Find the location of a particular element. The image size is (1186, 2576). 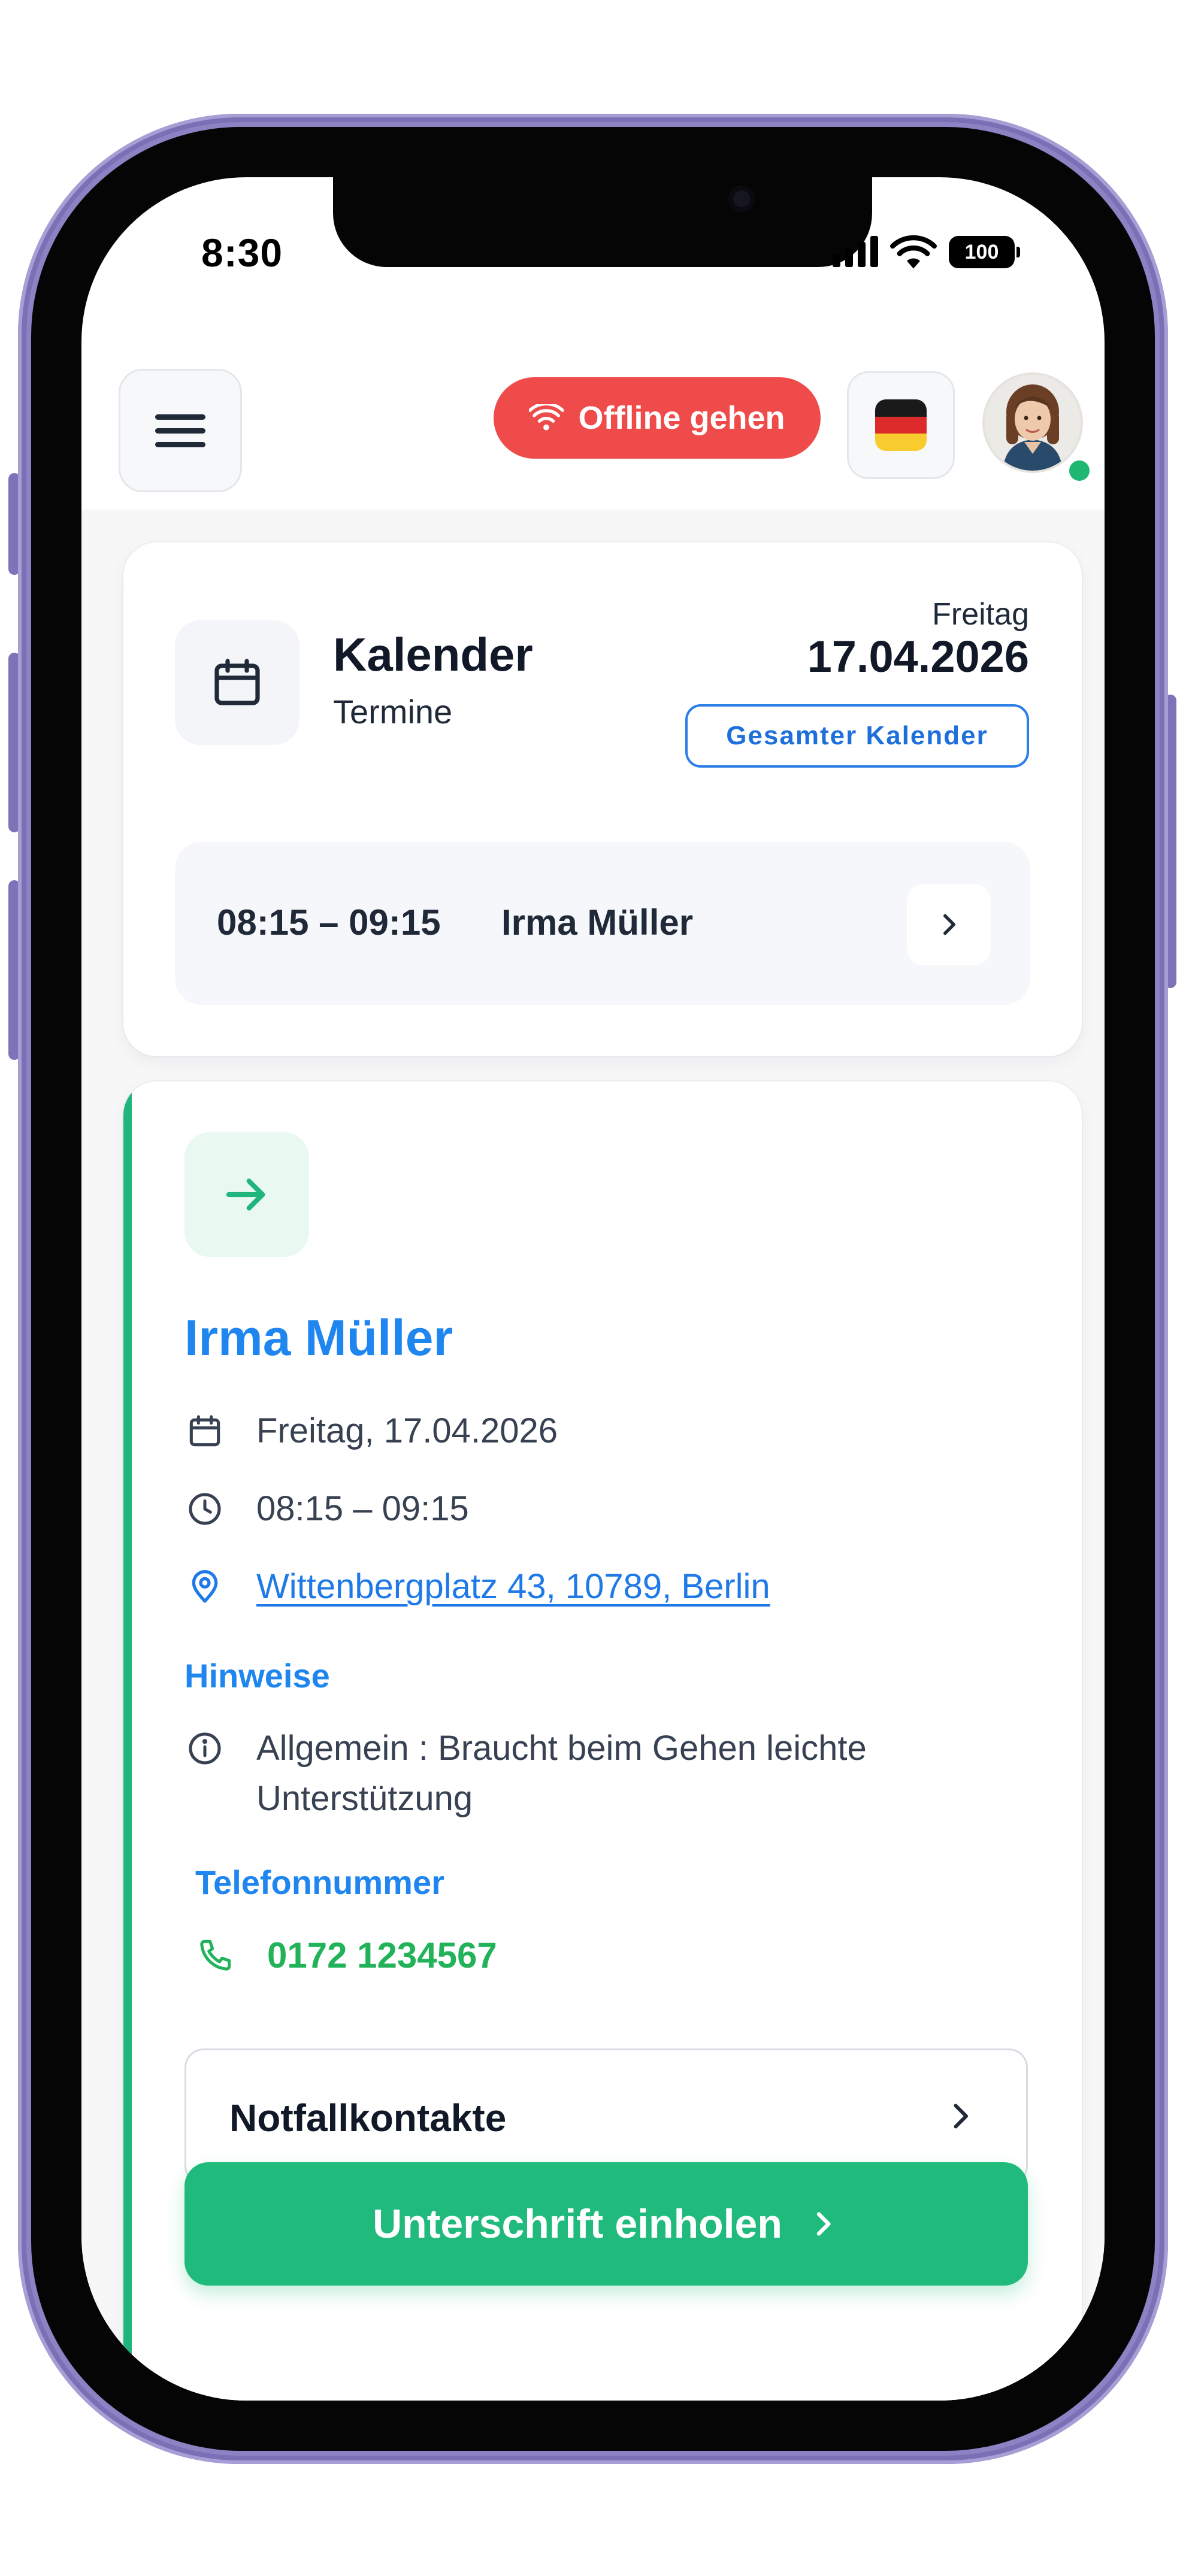

top-app-bar: Offline gehen is located at coordinates (593, 428).